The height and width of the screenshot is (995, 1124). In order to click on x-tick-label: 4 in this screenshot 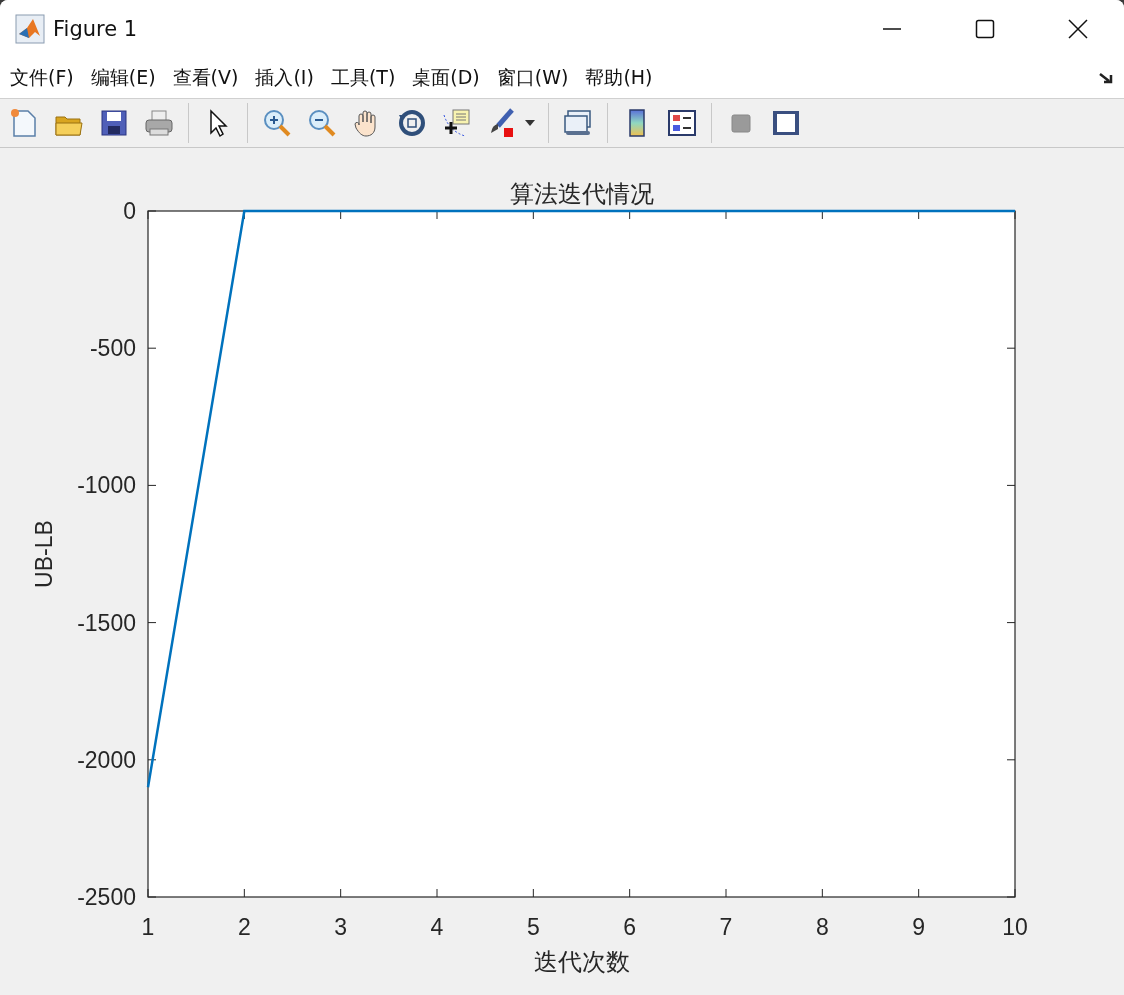, I will do `click(437, 927)`.